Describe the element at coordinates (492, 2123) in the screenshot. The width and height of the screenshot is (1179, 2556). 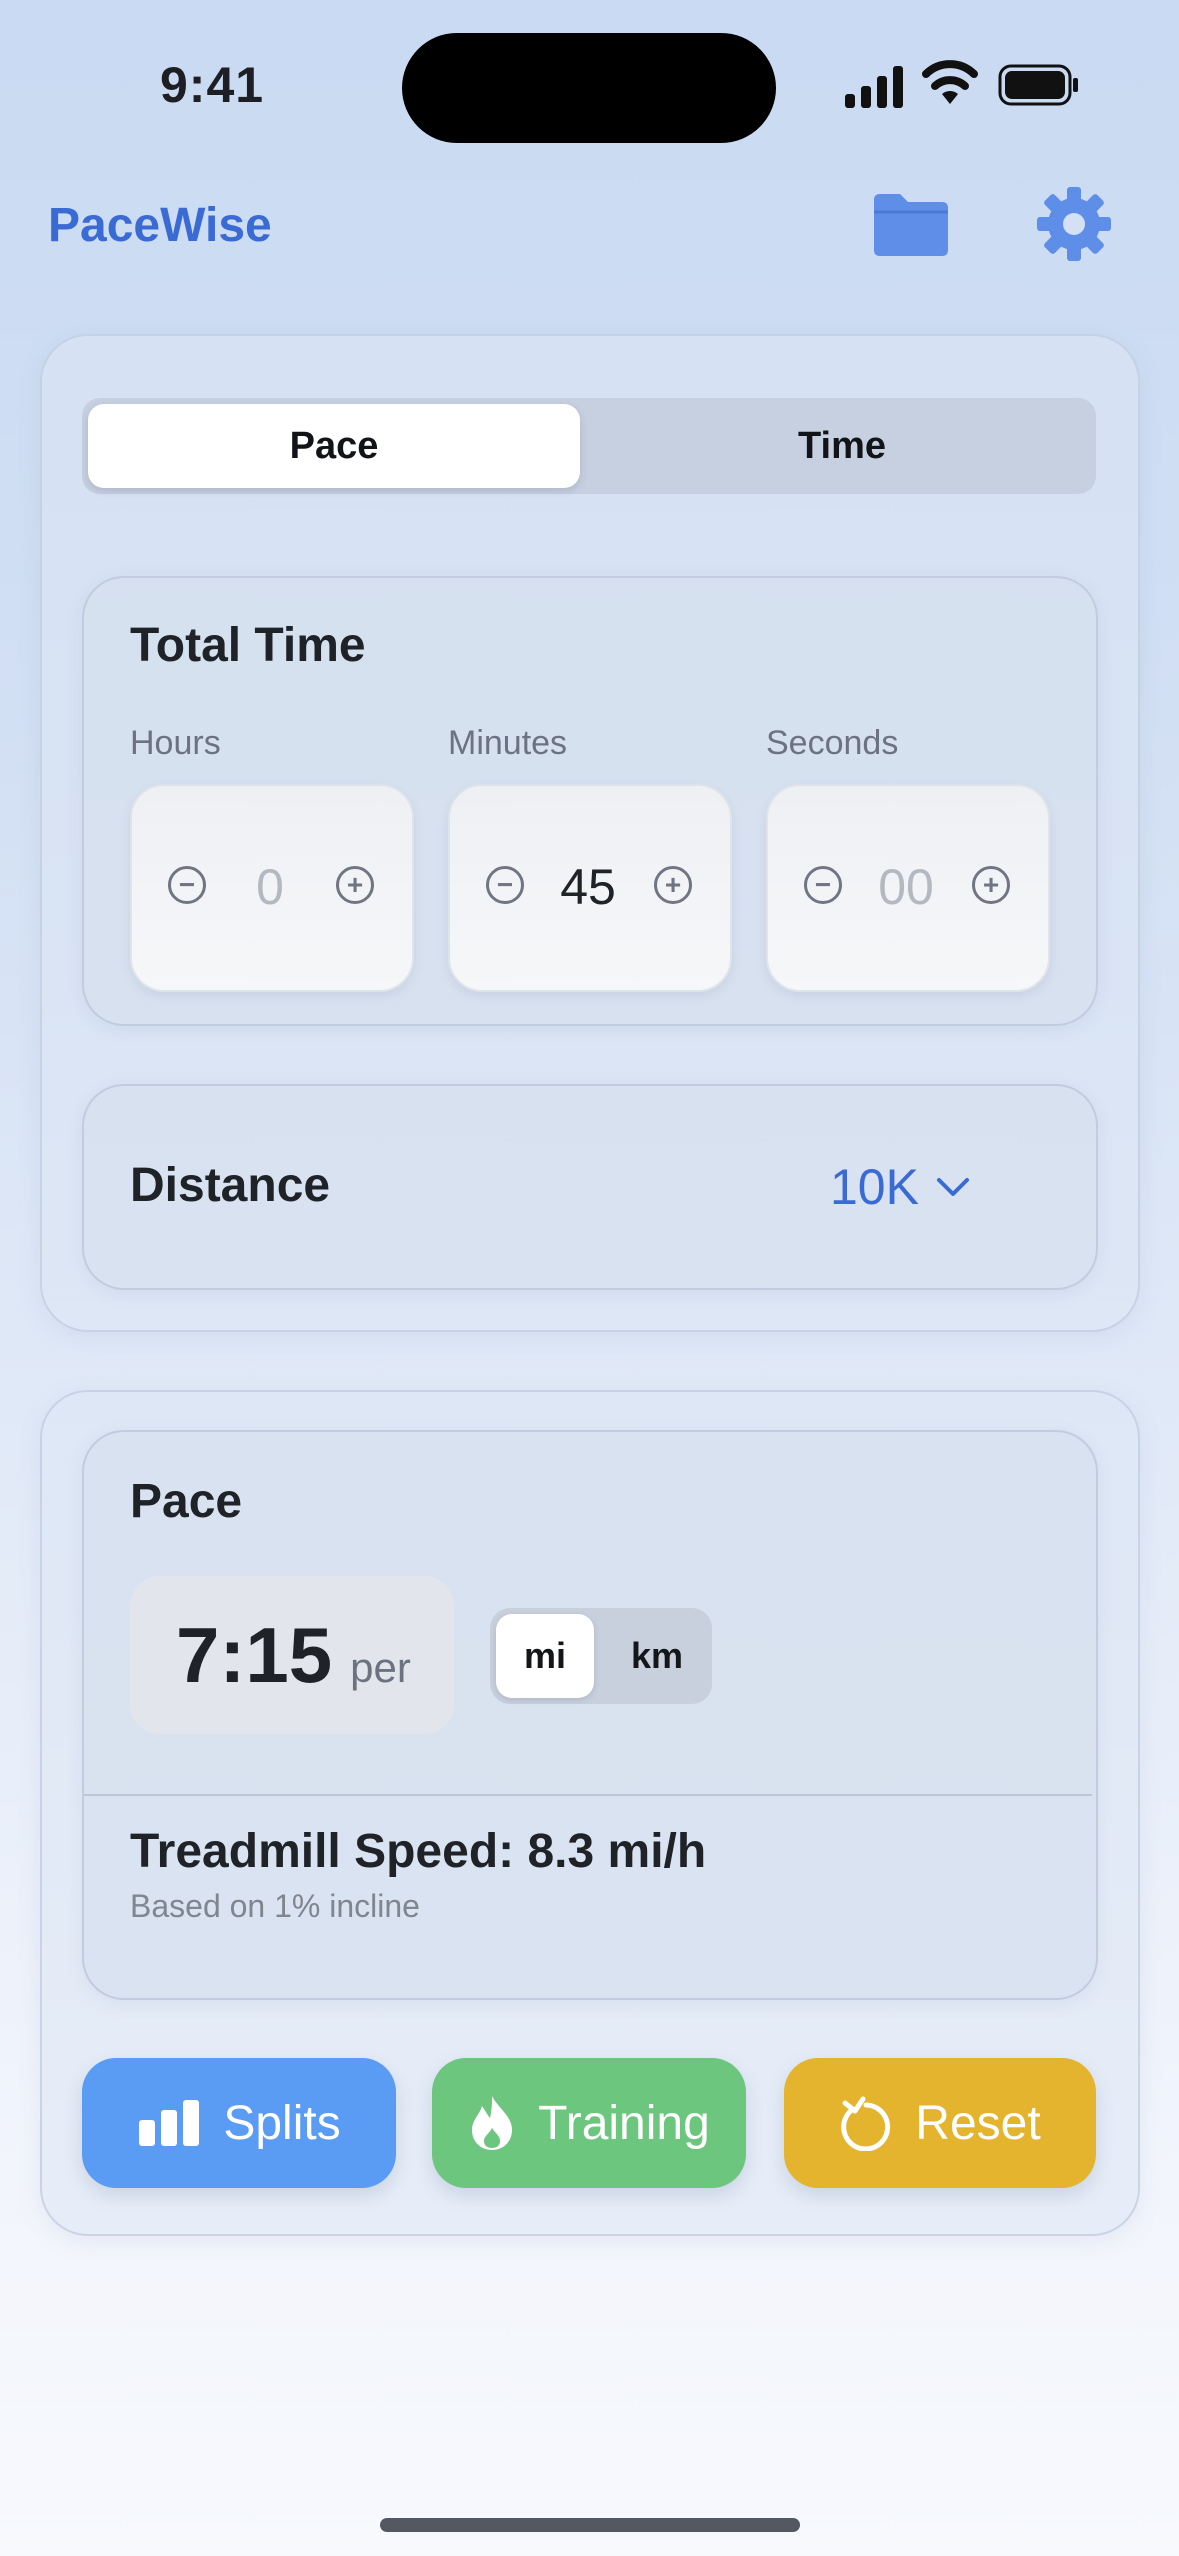
I see `flame-icon` at that location.